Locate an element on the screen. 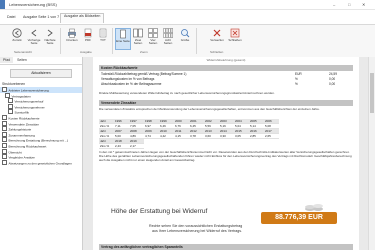  one-page-icon is located at coordinates (123, 34).